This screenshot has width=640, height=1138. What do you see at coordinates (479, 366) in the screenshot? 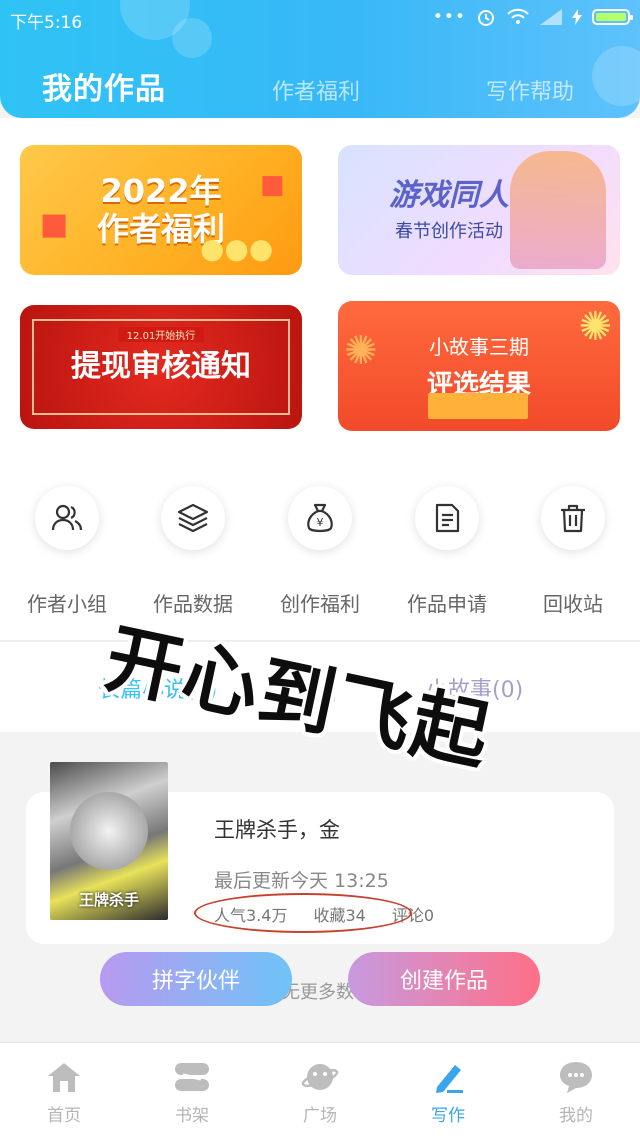
I see `banner-story-results: ✺ ✺ 小故事三期 评选结果` at bounding box center [479, 366].